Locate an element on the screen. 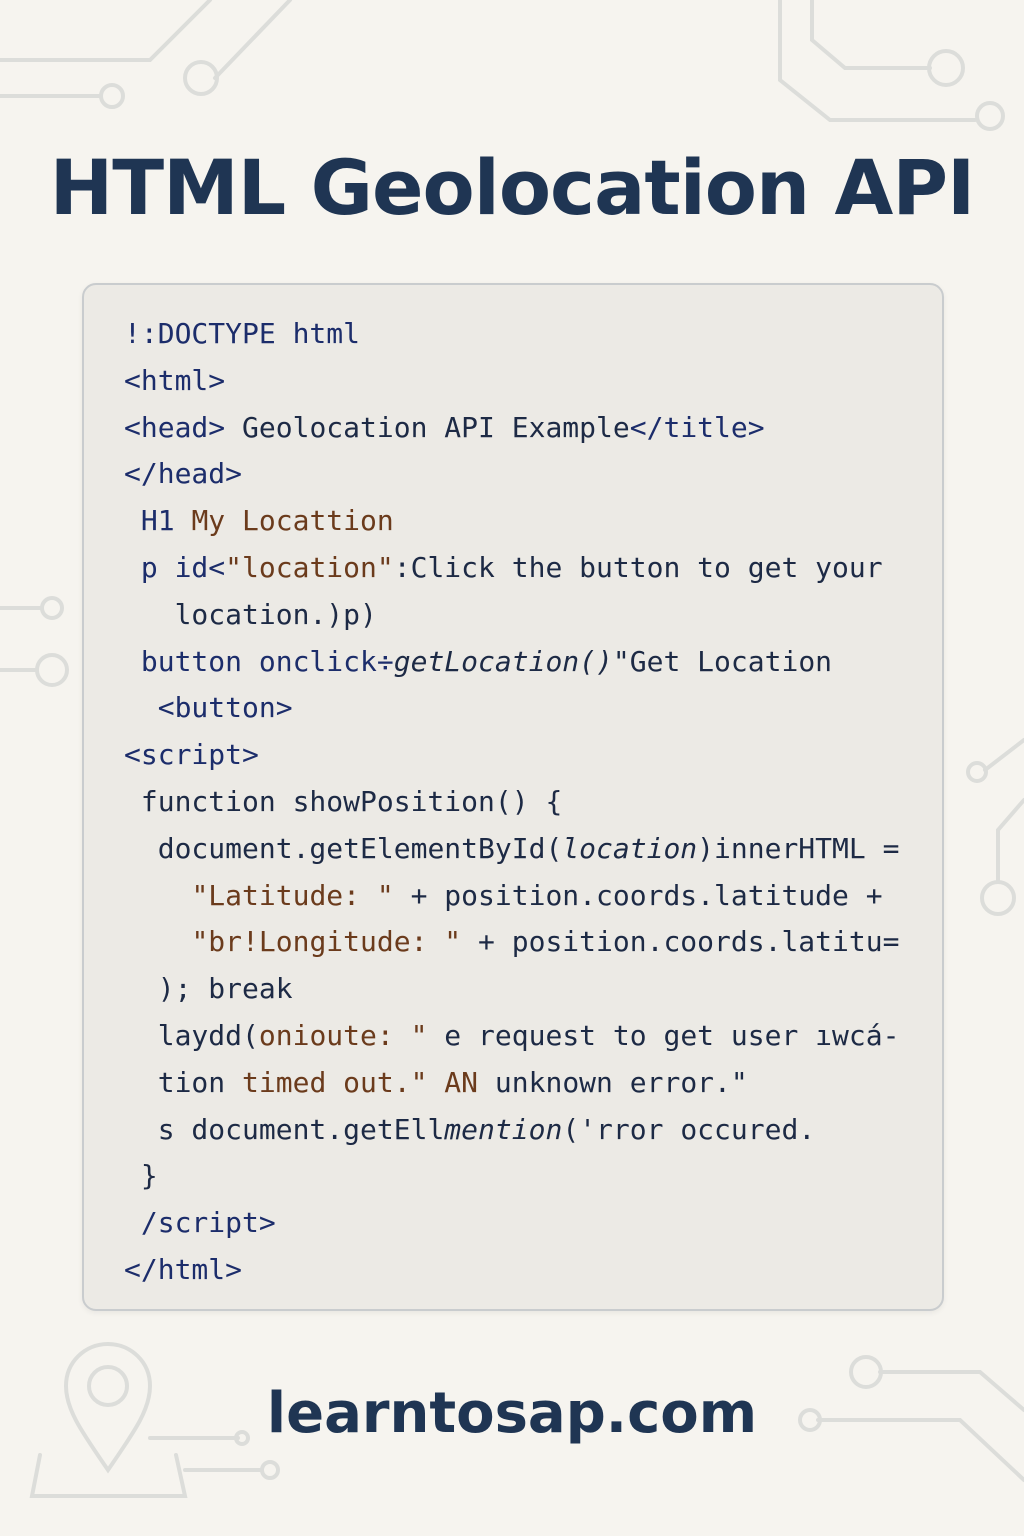 The image size is (1024, 1536). code-line: </head> is located at coordinates (524, 474).